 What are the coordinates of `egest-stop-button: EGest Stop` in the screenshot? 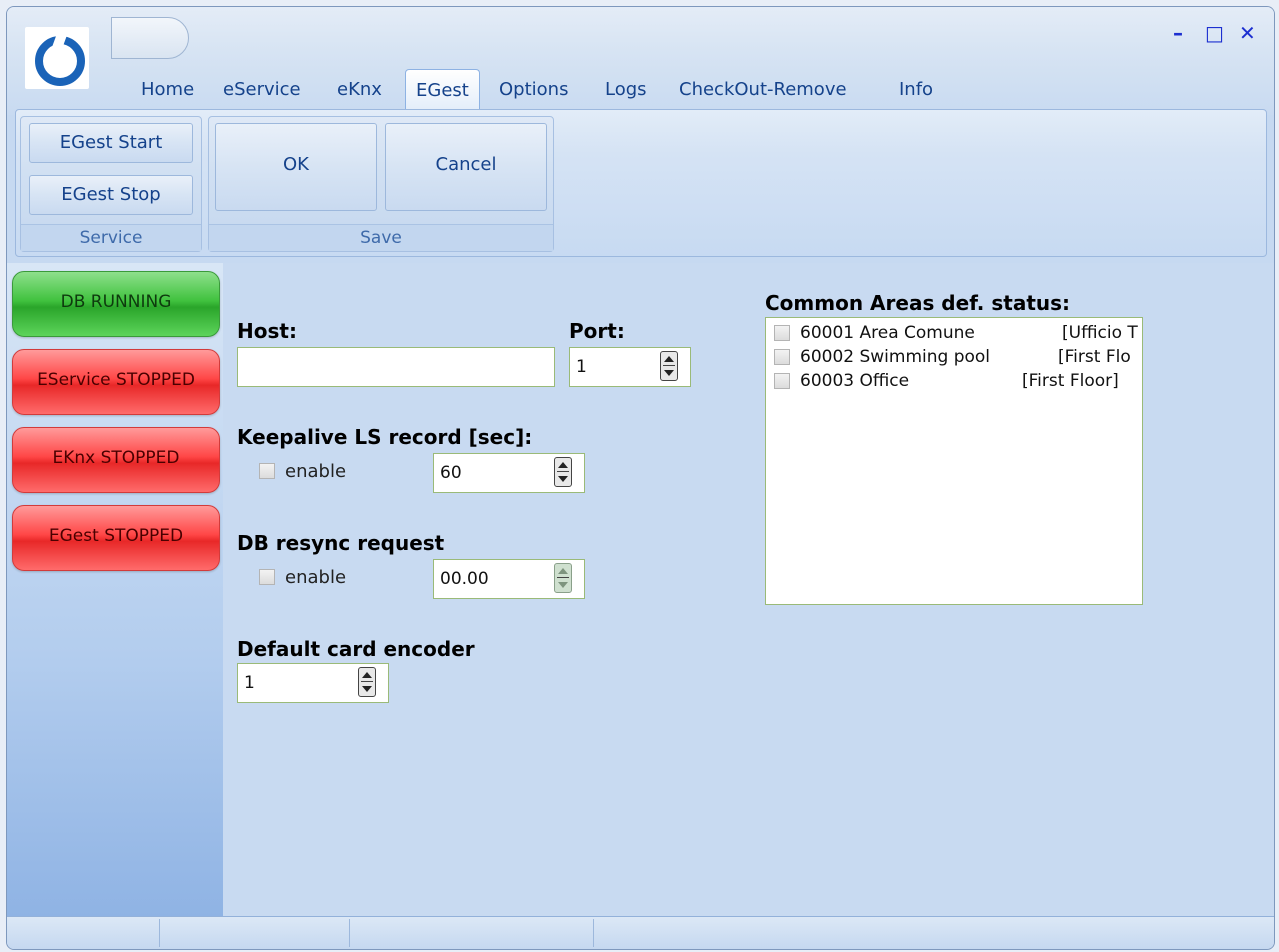 It's located at (111, 195).